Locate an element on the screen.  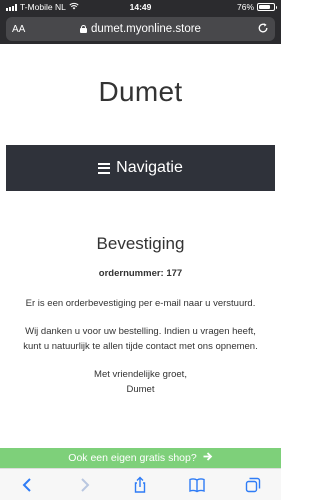
lock-icon is located at coordinates (84, 29).